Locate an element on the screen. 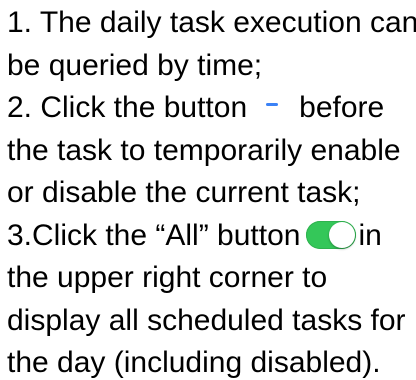 This screenshot has height=380, width=416. item-3-text-post: in is located at coordinates (370, 235).